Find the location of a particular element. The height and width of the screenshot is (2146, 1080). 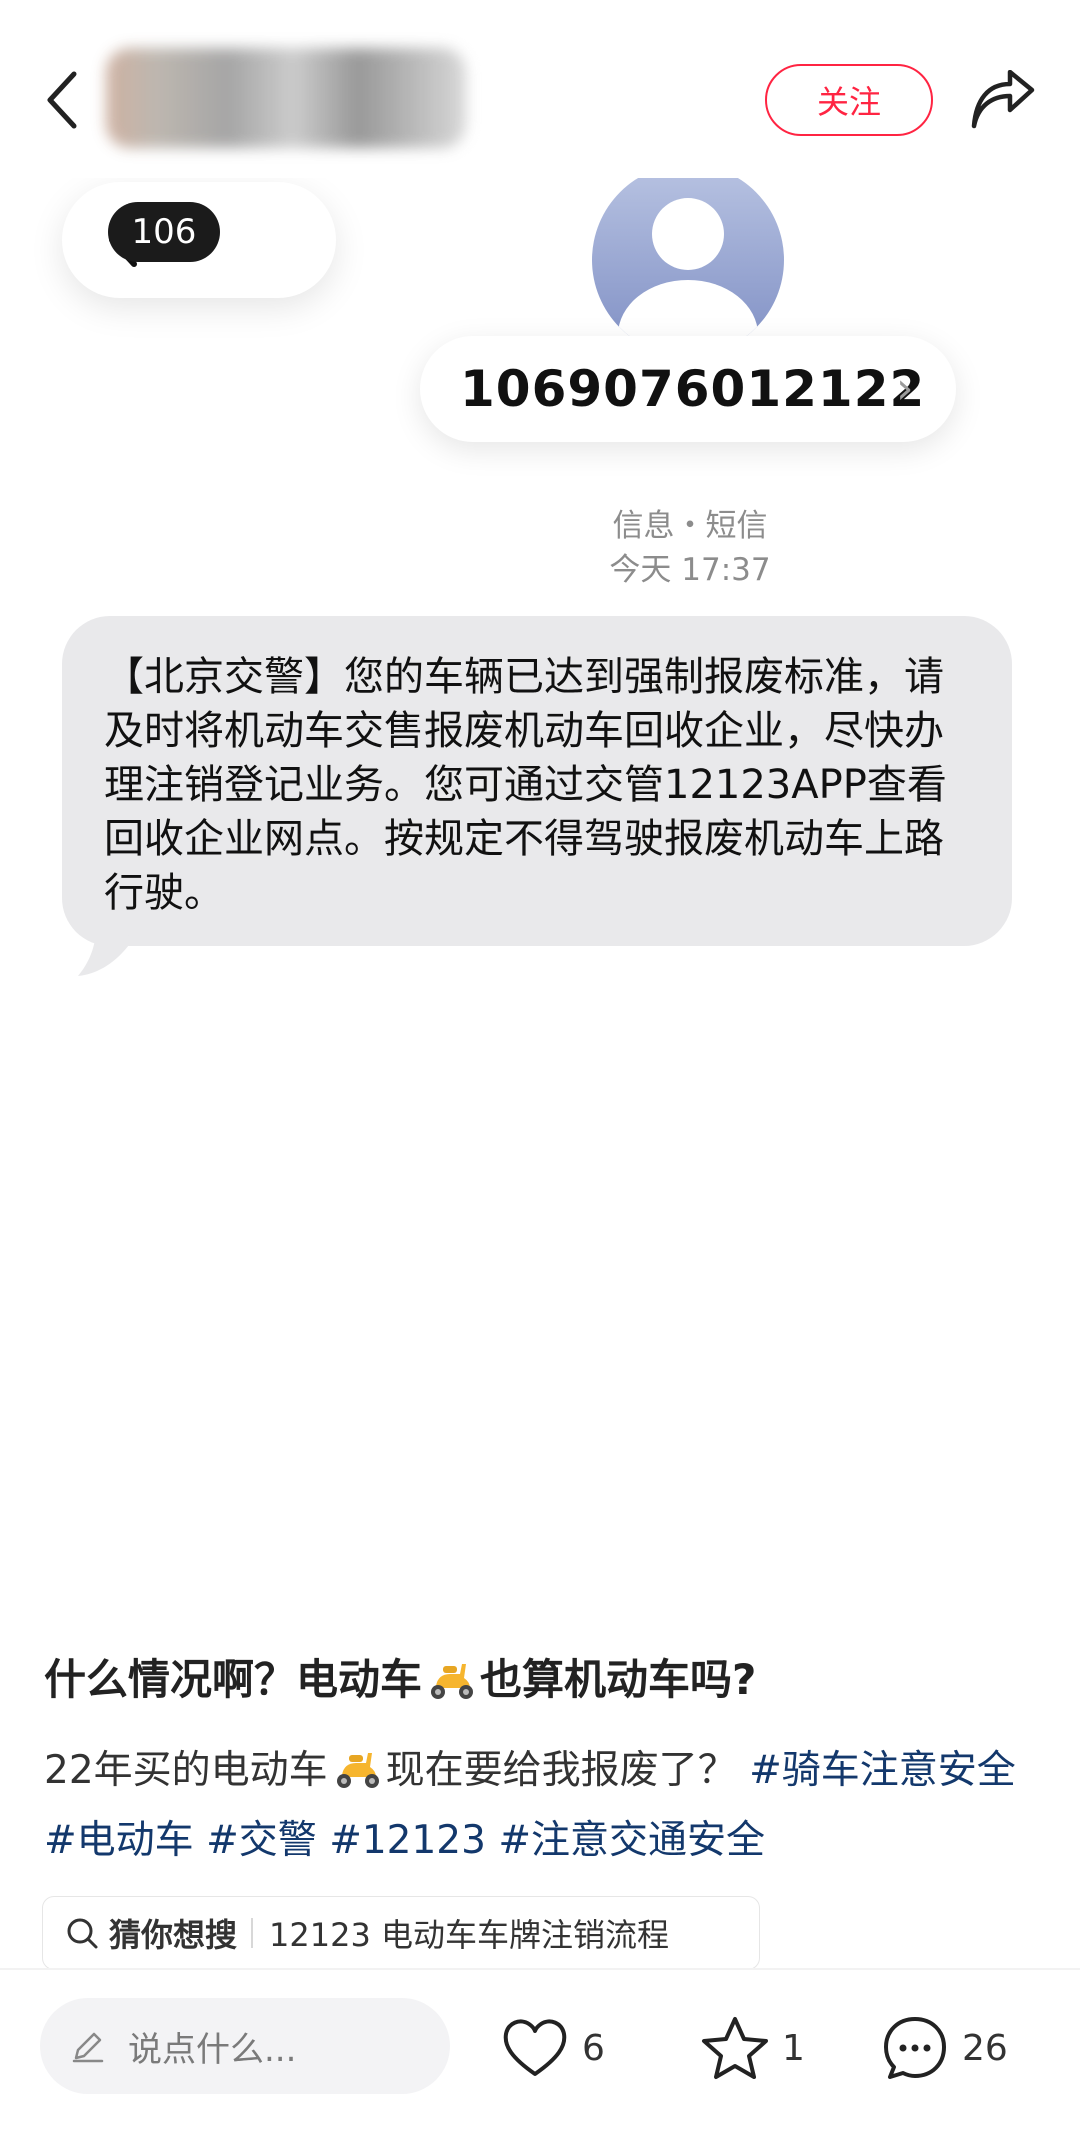

post-title-part2: 也算机动车吗? is located at coordinates (618, 1679).